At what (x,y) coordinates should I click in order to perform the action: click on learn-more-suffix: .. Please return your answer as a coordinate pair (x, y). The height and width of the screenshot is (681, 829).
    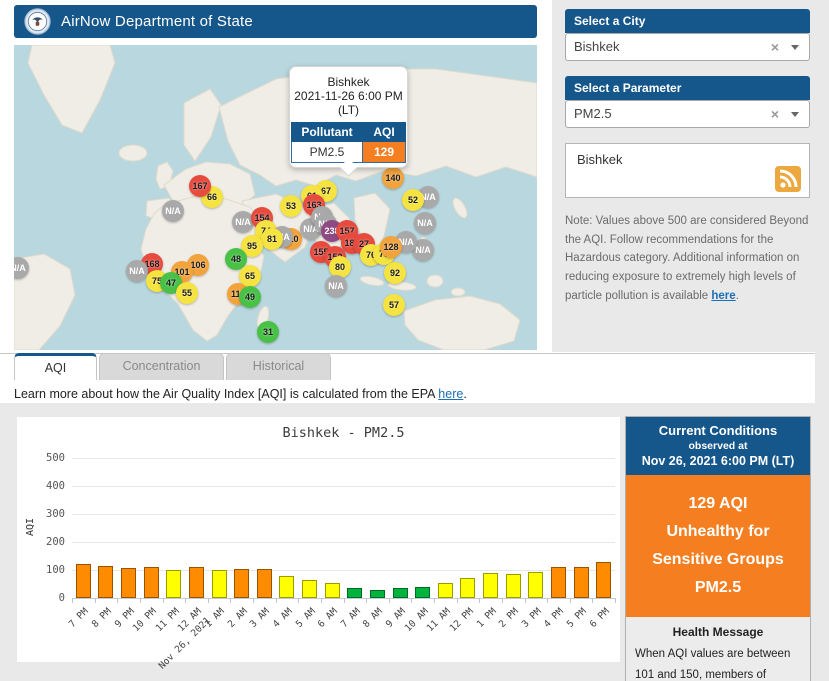
    Looking at the image, I should click on (465, 394).